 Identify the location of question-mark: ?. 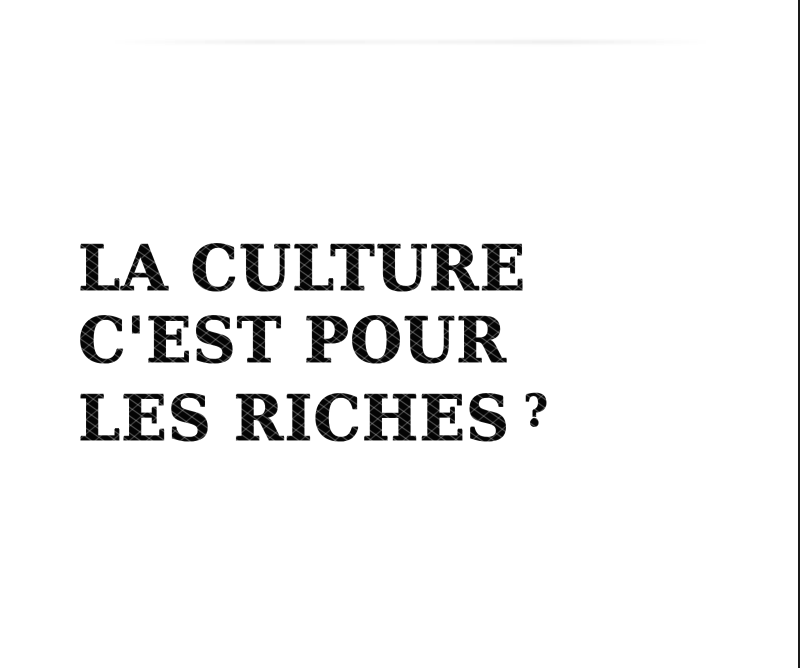
(536, 411).